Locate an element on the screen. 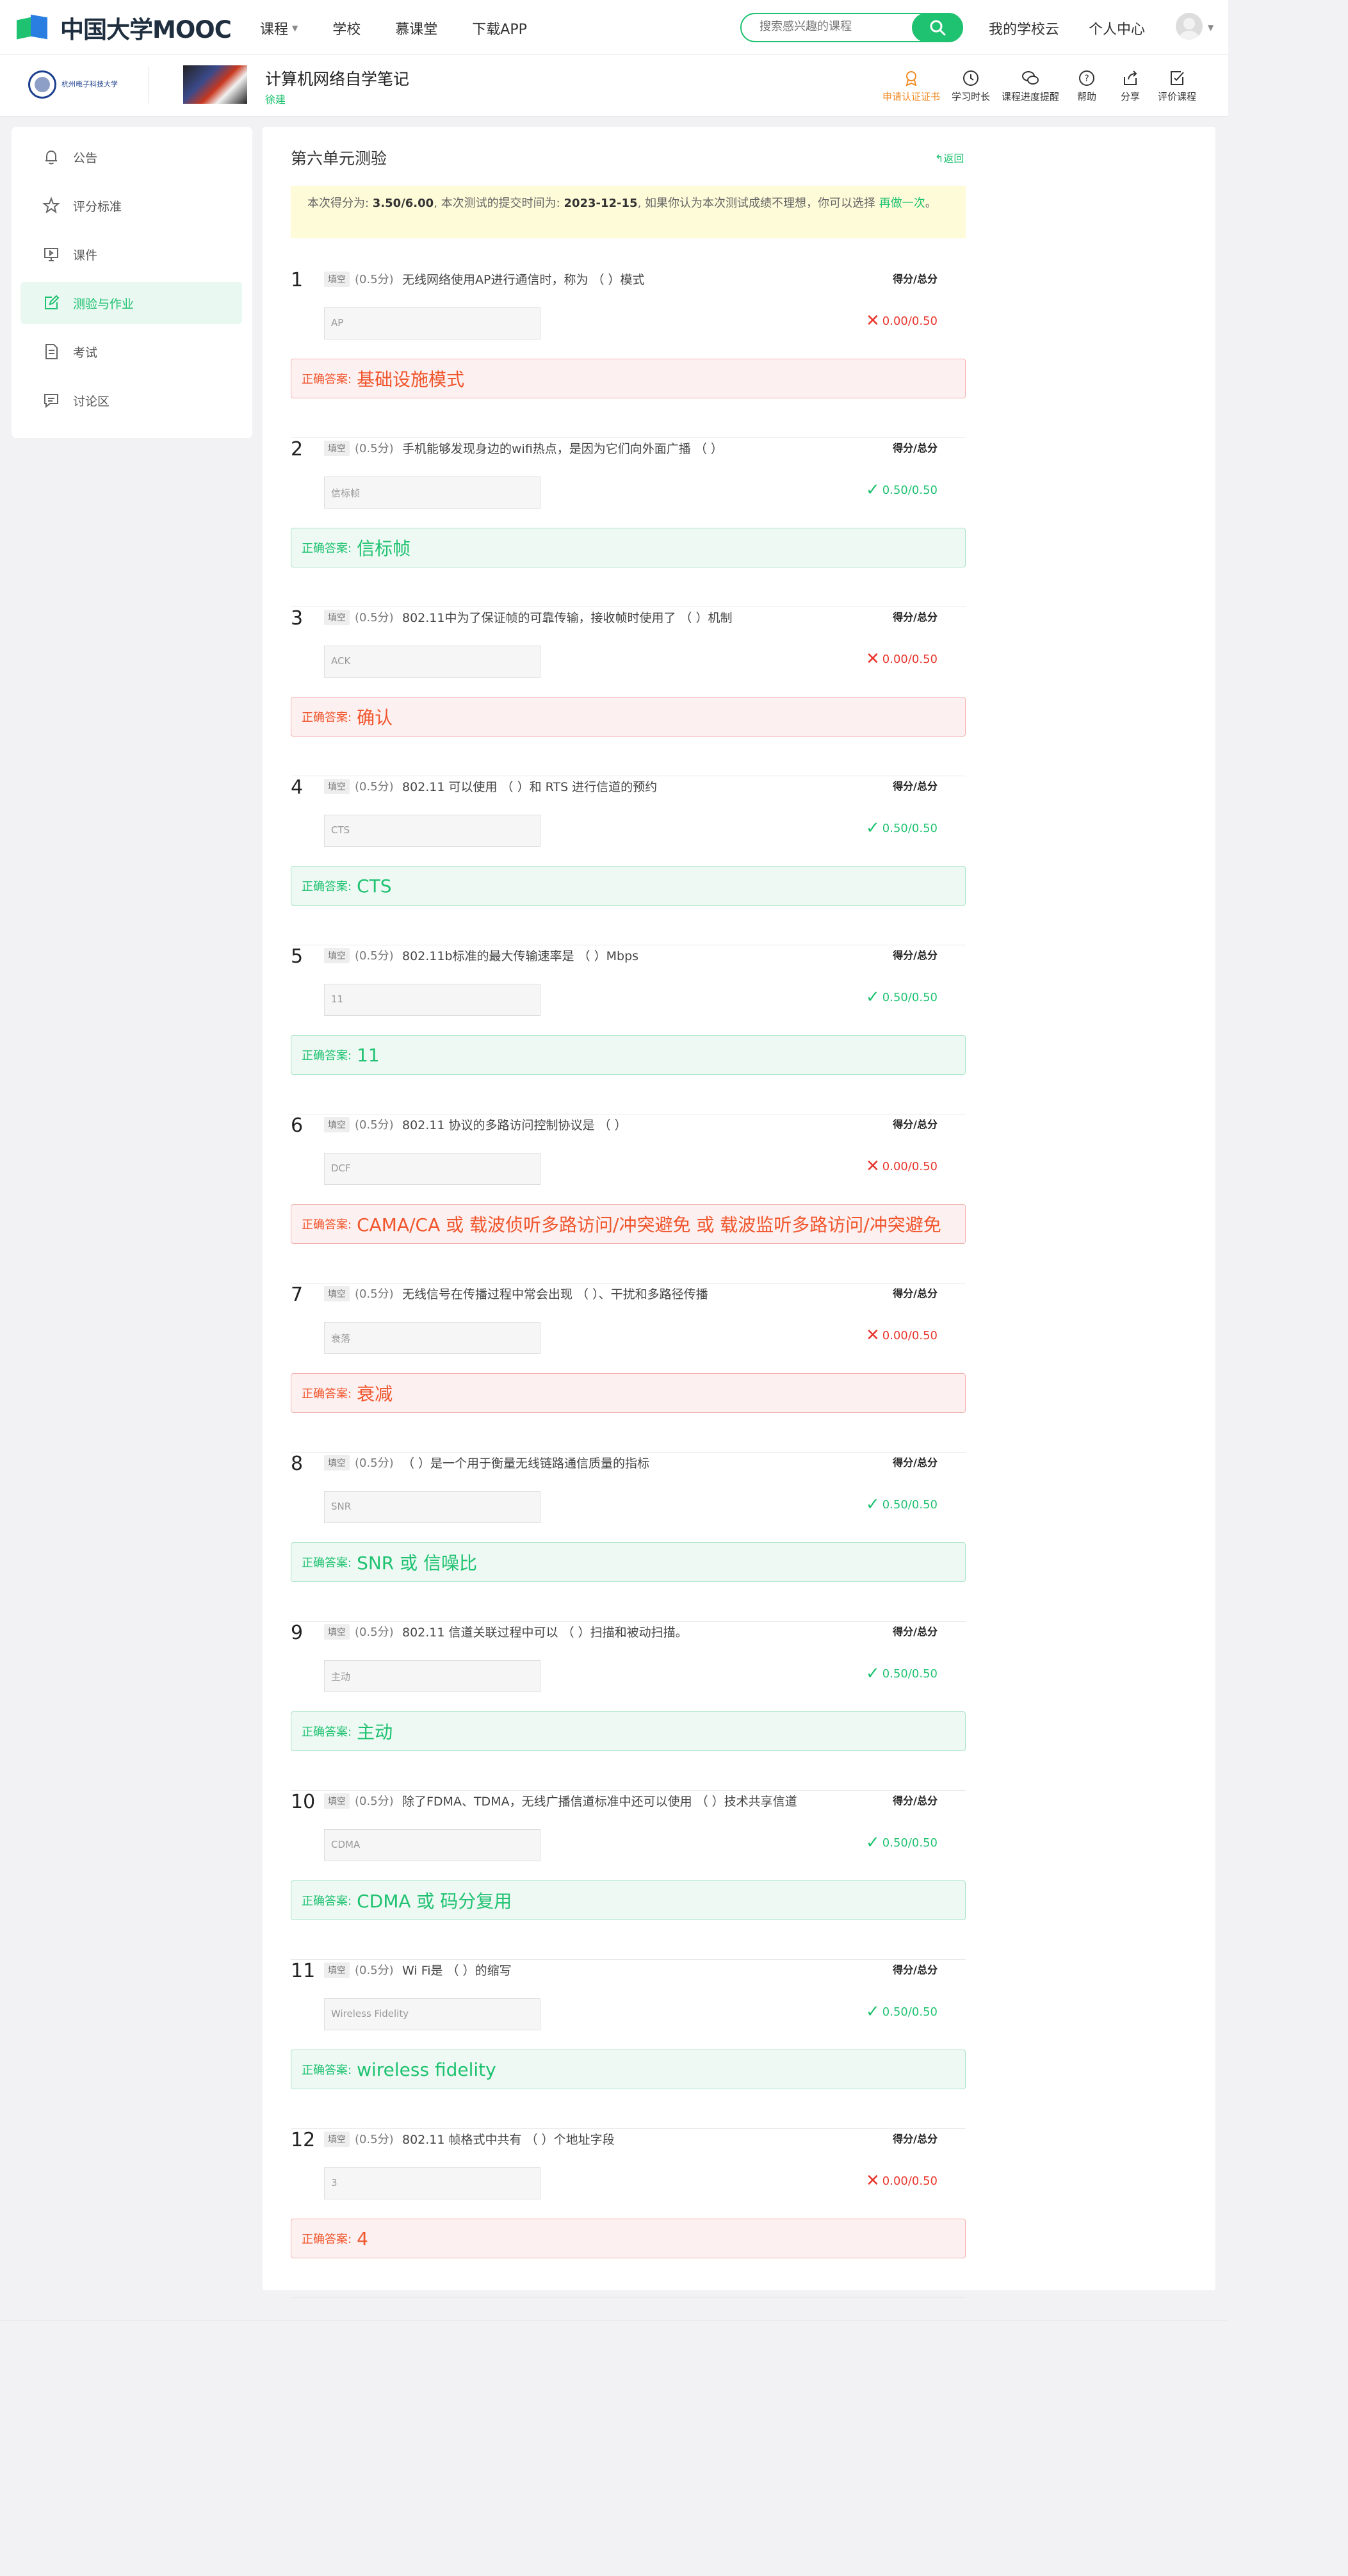 This screenshot has height=2576, width=1348. submit-date: 2023-12-15 is located at coordinates (601, 203).